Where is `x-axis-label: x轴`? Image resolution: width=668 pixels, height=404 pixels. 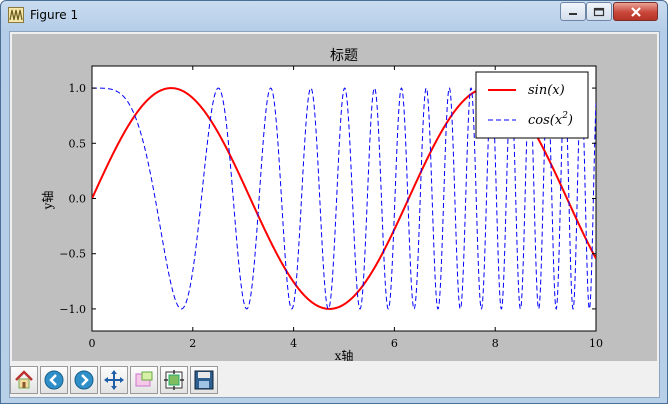 x-axis-label: x轴 is located at coordinates (344, 354).